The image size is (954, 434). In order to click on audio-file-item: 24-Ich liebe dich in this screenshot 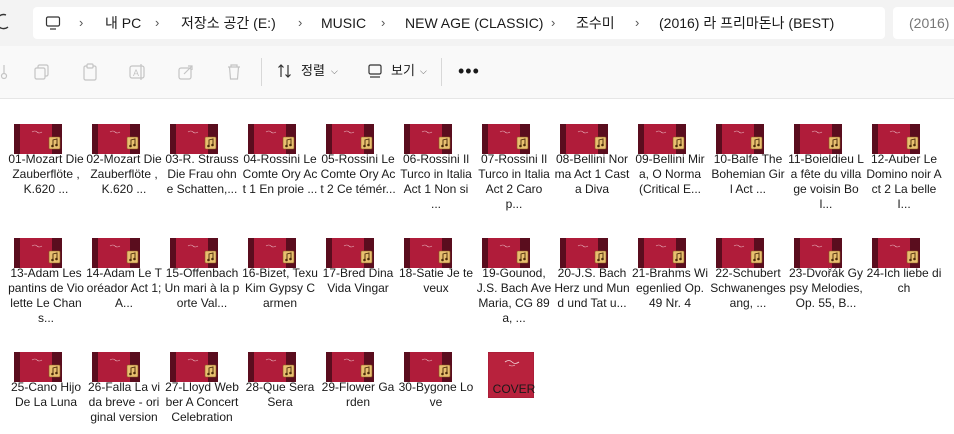, I will do `click(904, 293)`.